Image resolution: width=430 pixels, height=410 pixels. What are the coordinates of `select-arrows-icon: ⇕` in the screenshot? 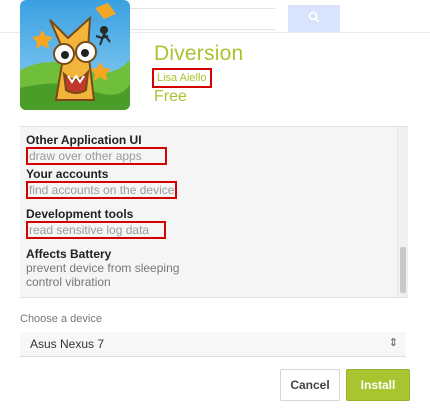 It's located at (393, 343).